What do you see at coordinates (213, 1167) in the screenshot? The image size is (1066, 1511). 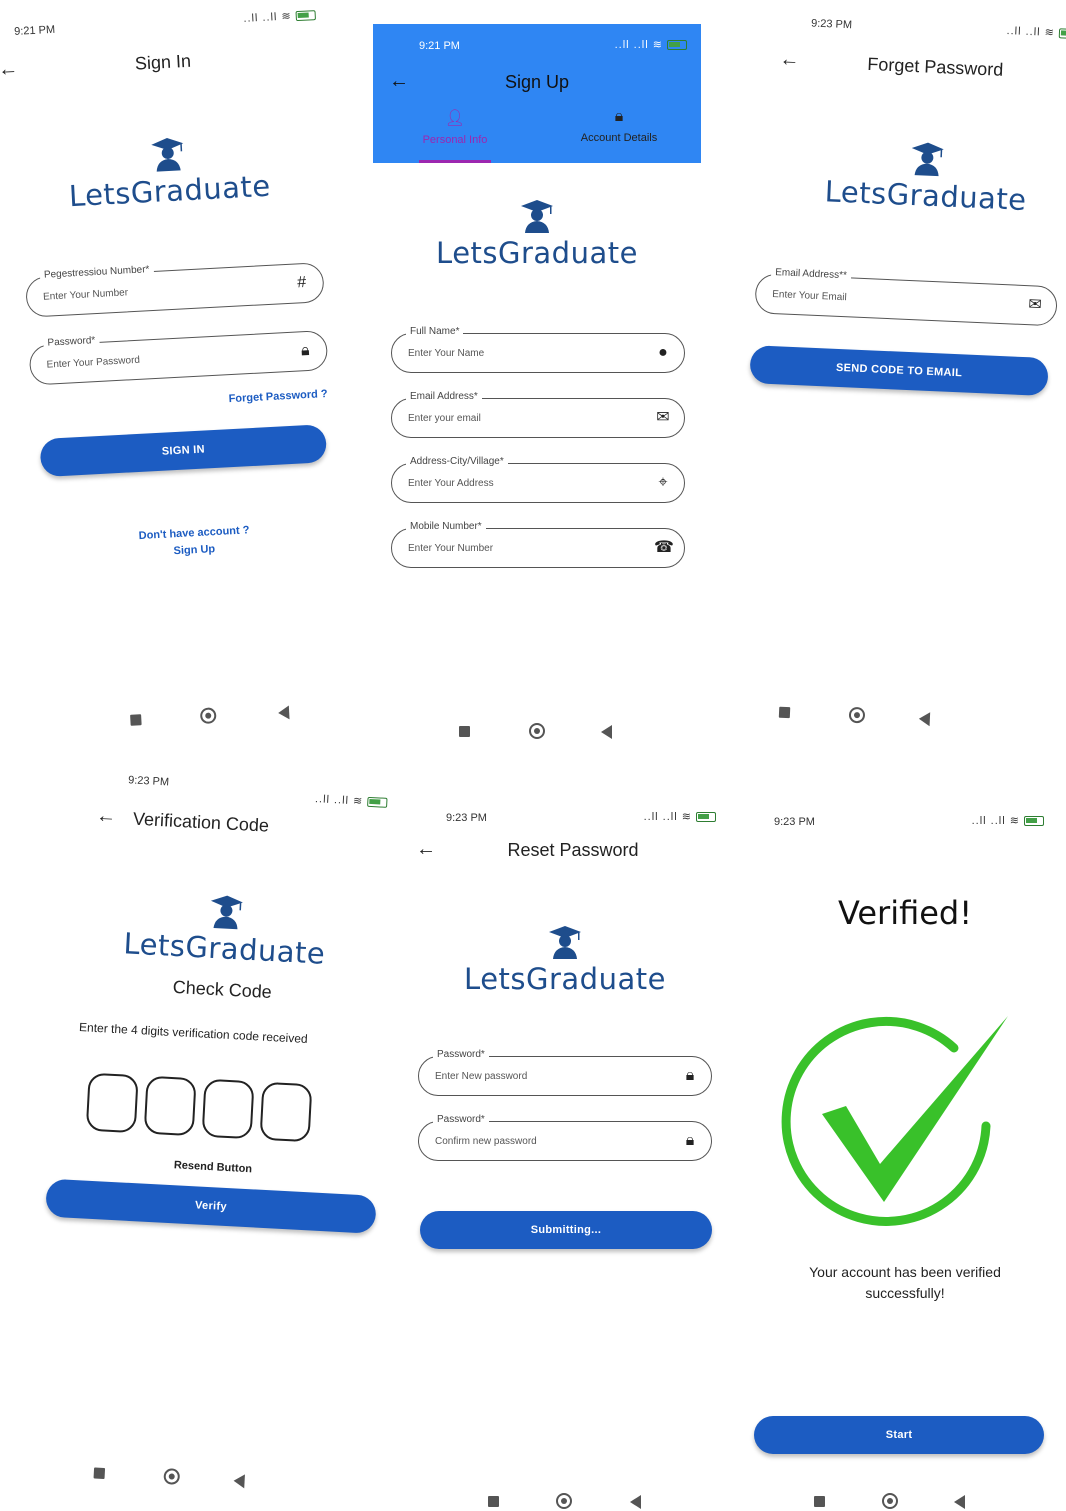 I see `resend-button: Resend Button` at bounding box center [213, 1167].